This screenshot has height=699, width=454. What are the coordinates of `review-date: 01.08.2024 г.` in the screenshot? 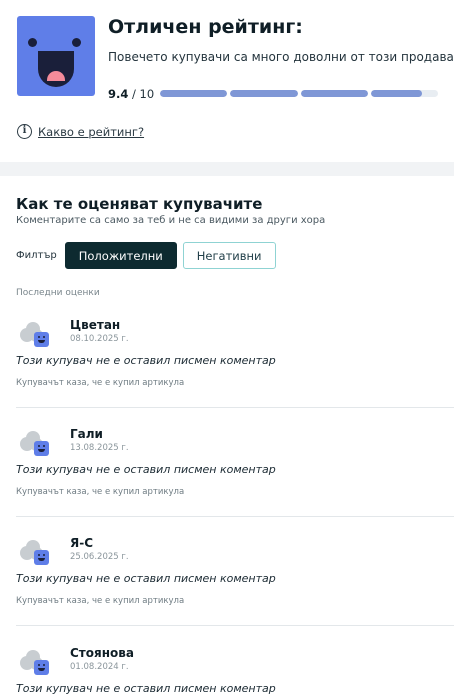 It's located at (99, 667).